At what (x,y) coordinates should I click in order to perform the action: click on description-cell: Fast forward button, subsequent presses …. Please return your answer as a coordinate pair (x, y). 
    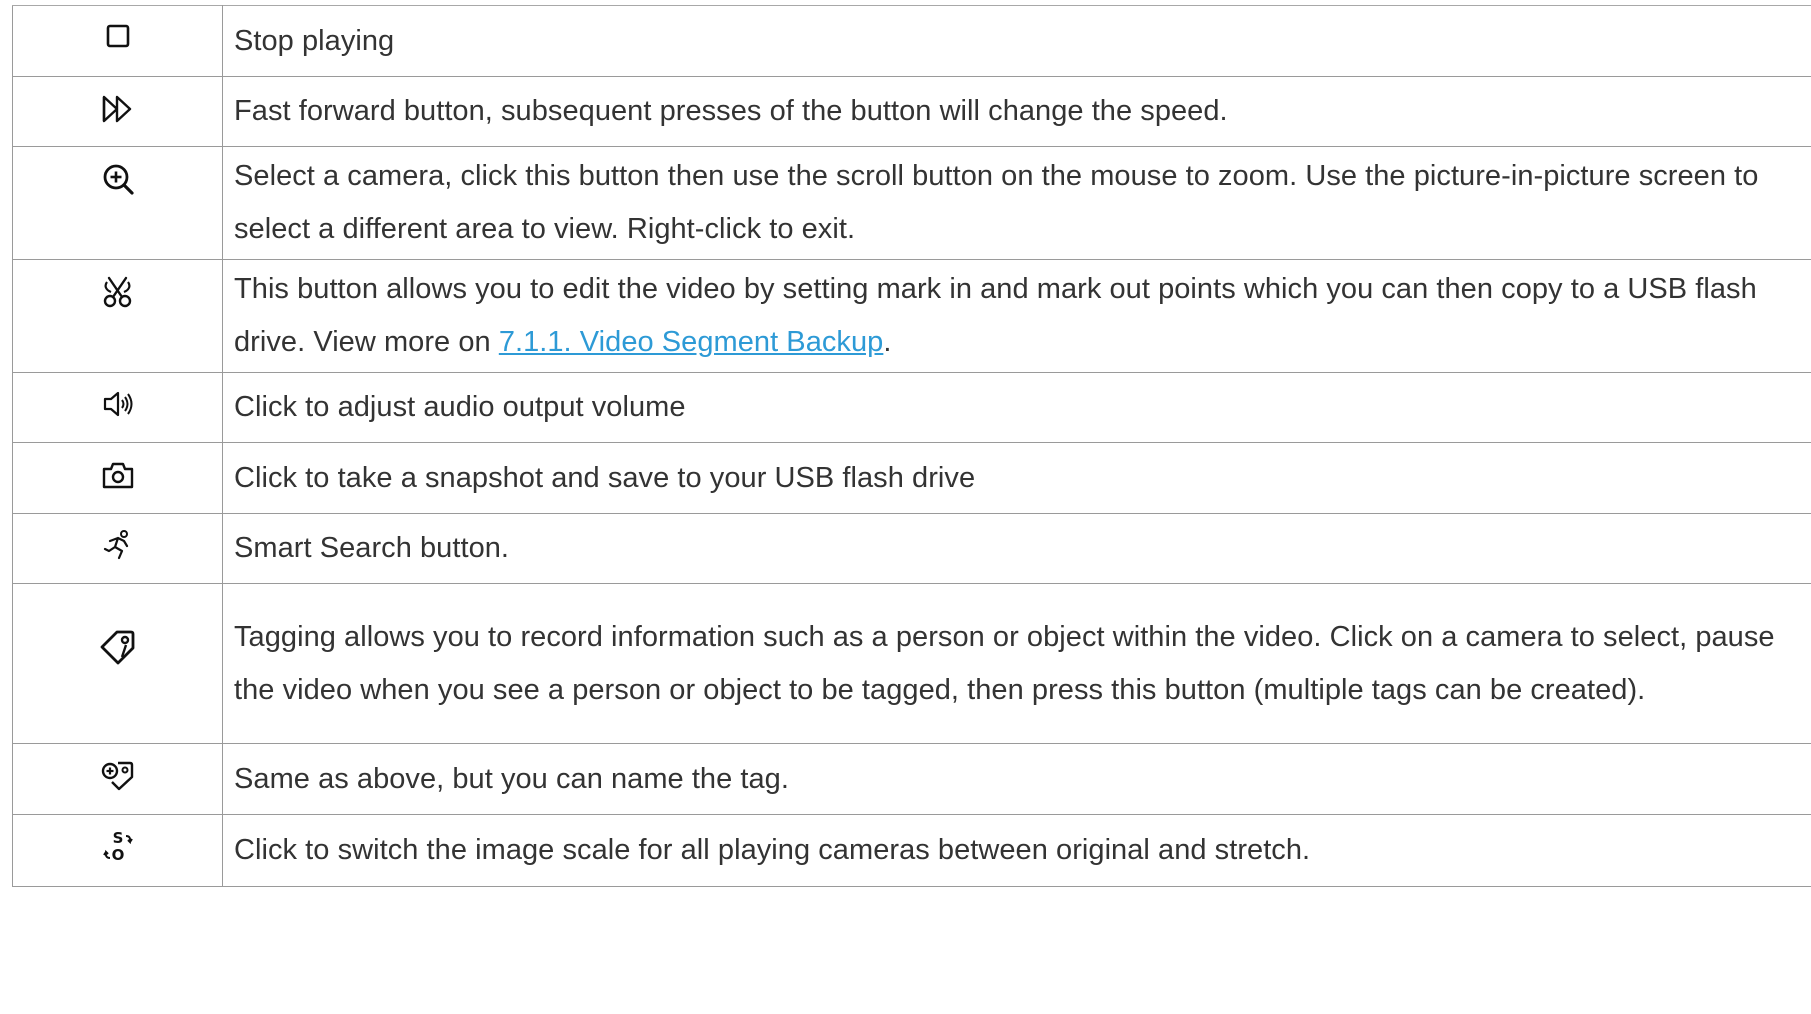
    Looking at the image, I should click on (1016, 111).